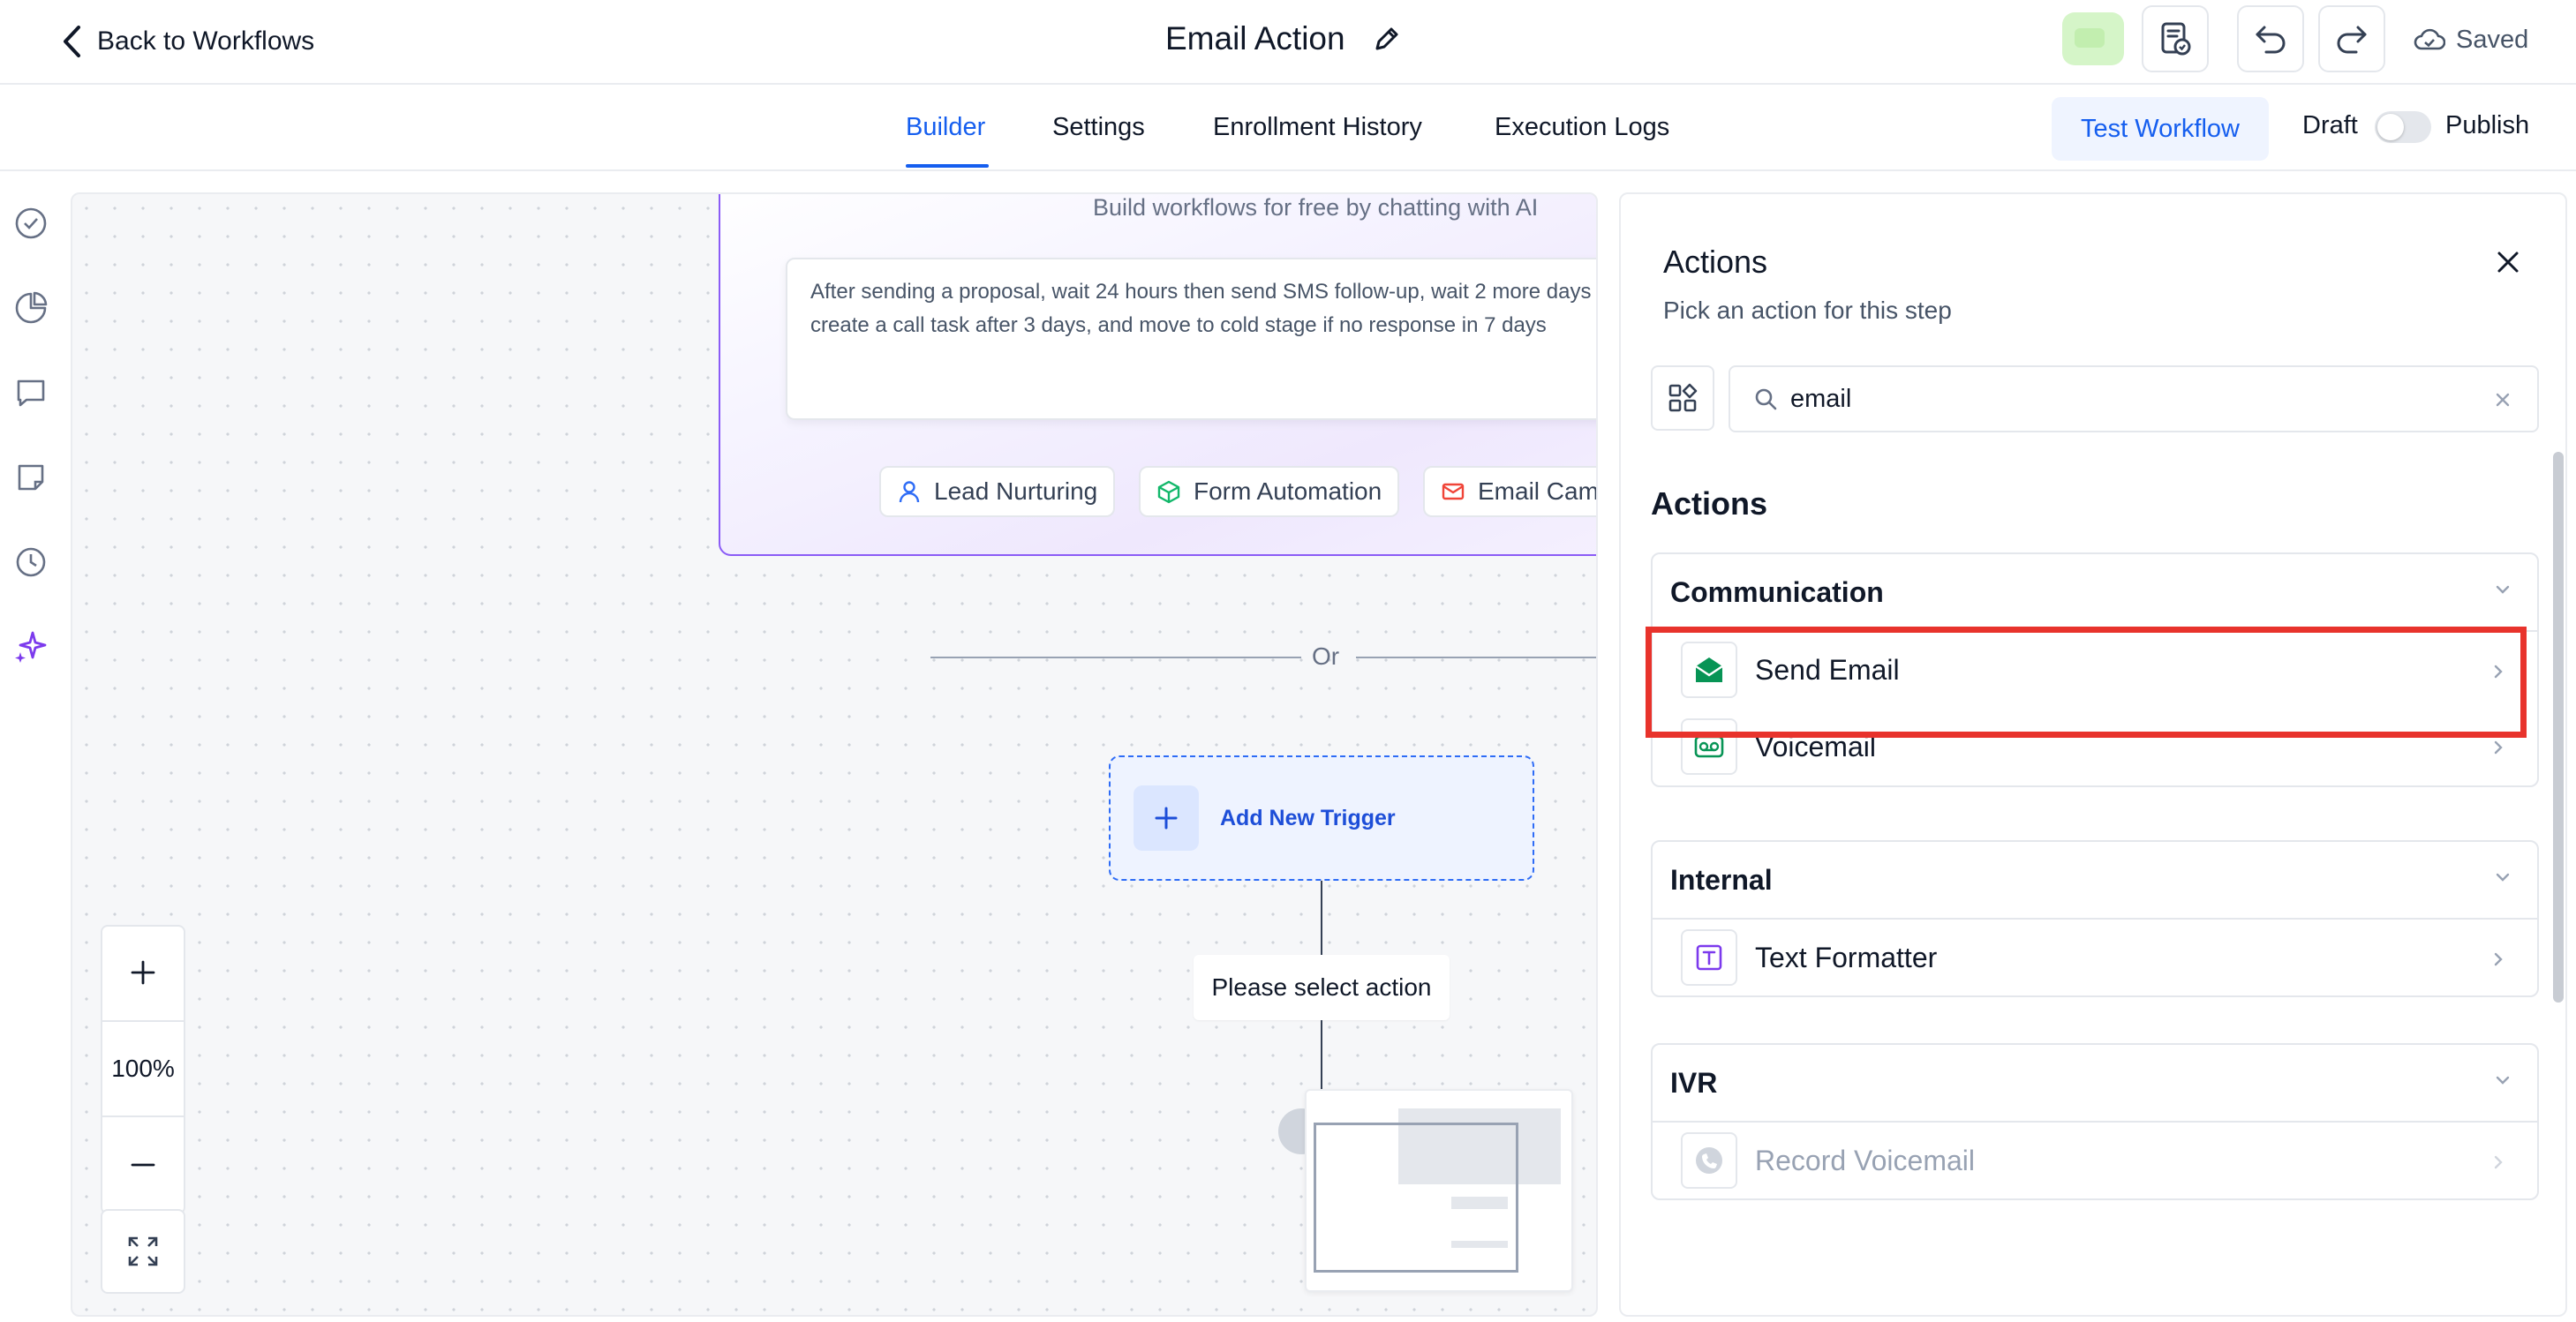  What do you see at coordinates (1453, 491) in the screenshot?
I see `mail-icon` at bounding box center [1453, 491].